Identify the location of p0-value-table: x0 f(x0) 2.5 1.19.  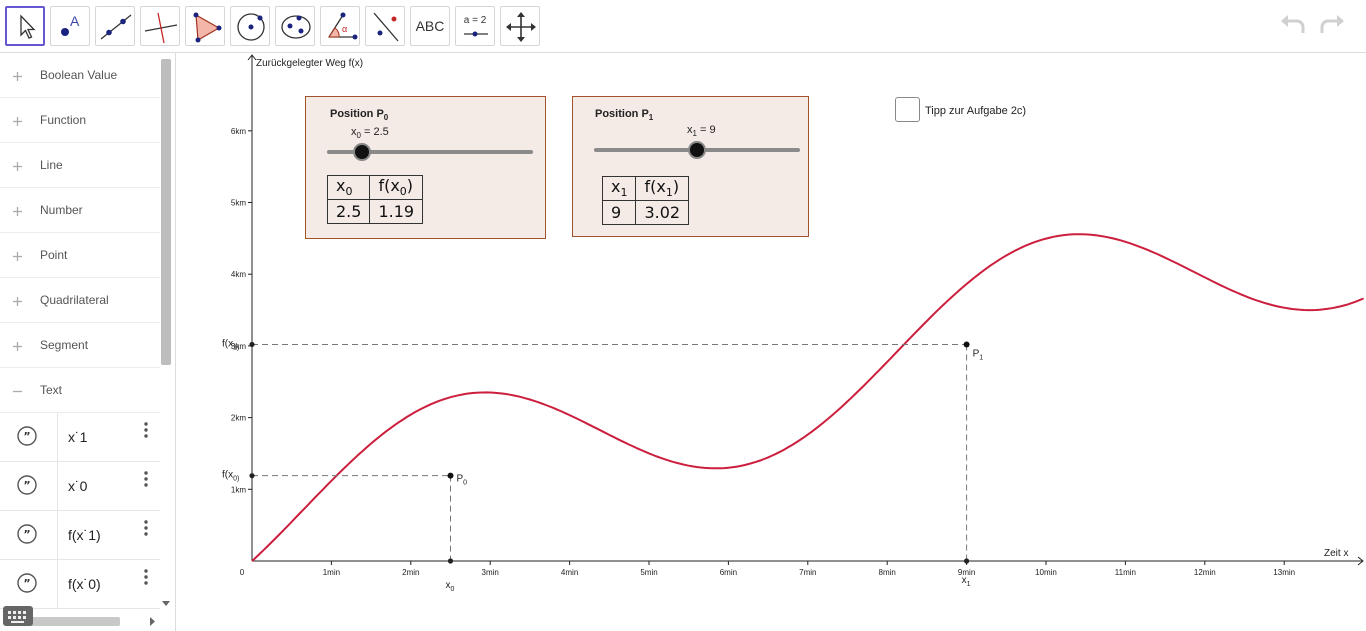
(375, 199).